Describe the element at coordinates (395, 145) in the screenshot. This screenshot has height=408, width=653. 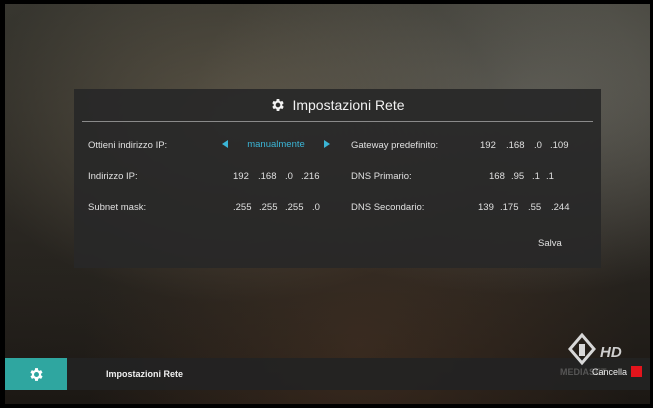
I see `gateway-label: Gateway predefinito:` at that location.